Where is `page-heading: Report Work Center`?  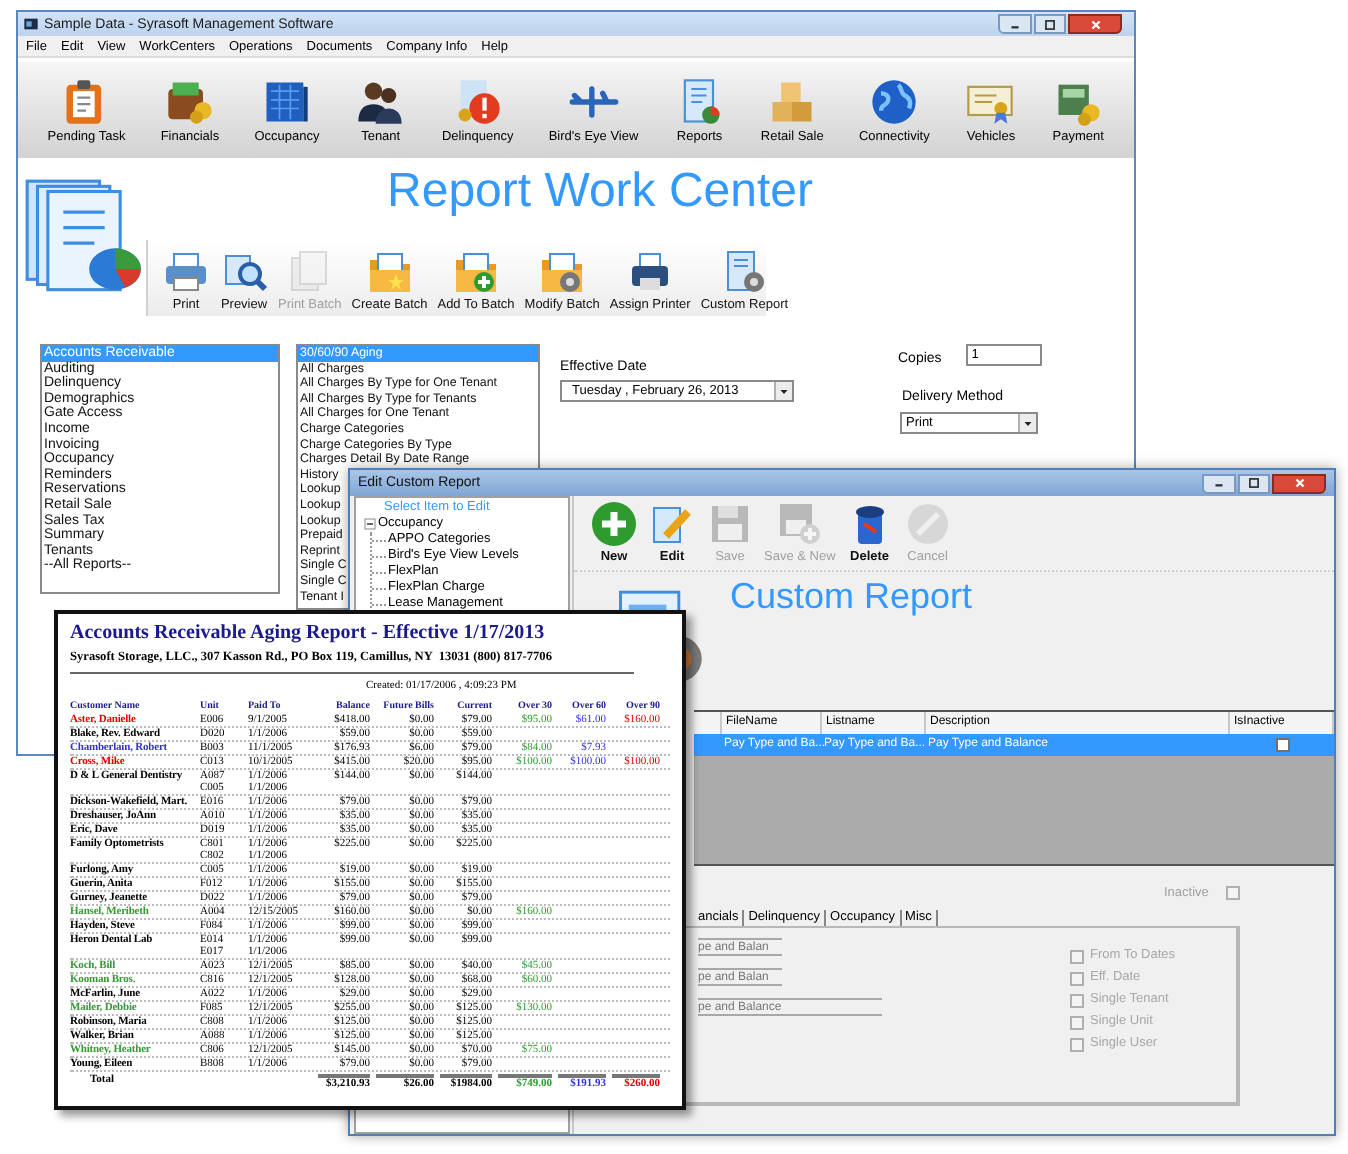 page-heading: Report Work Center is located at coordinates (600, 192).